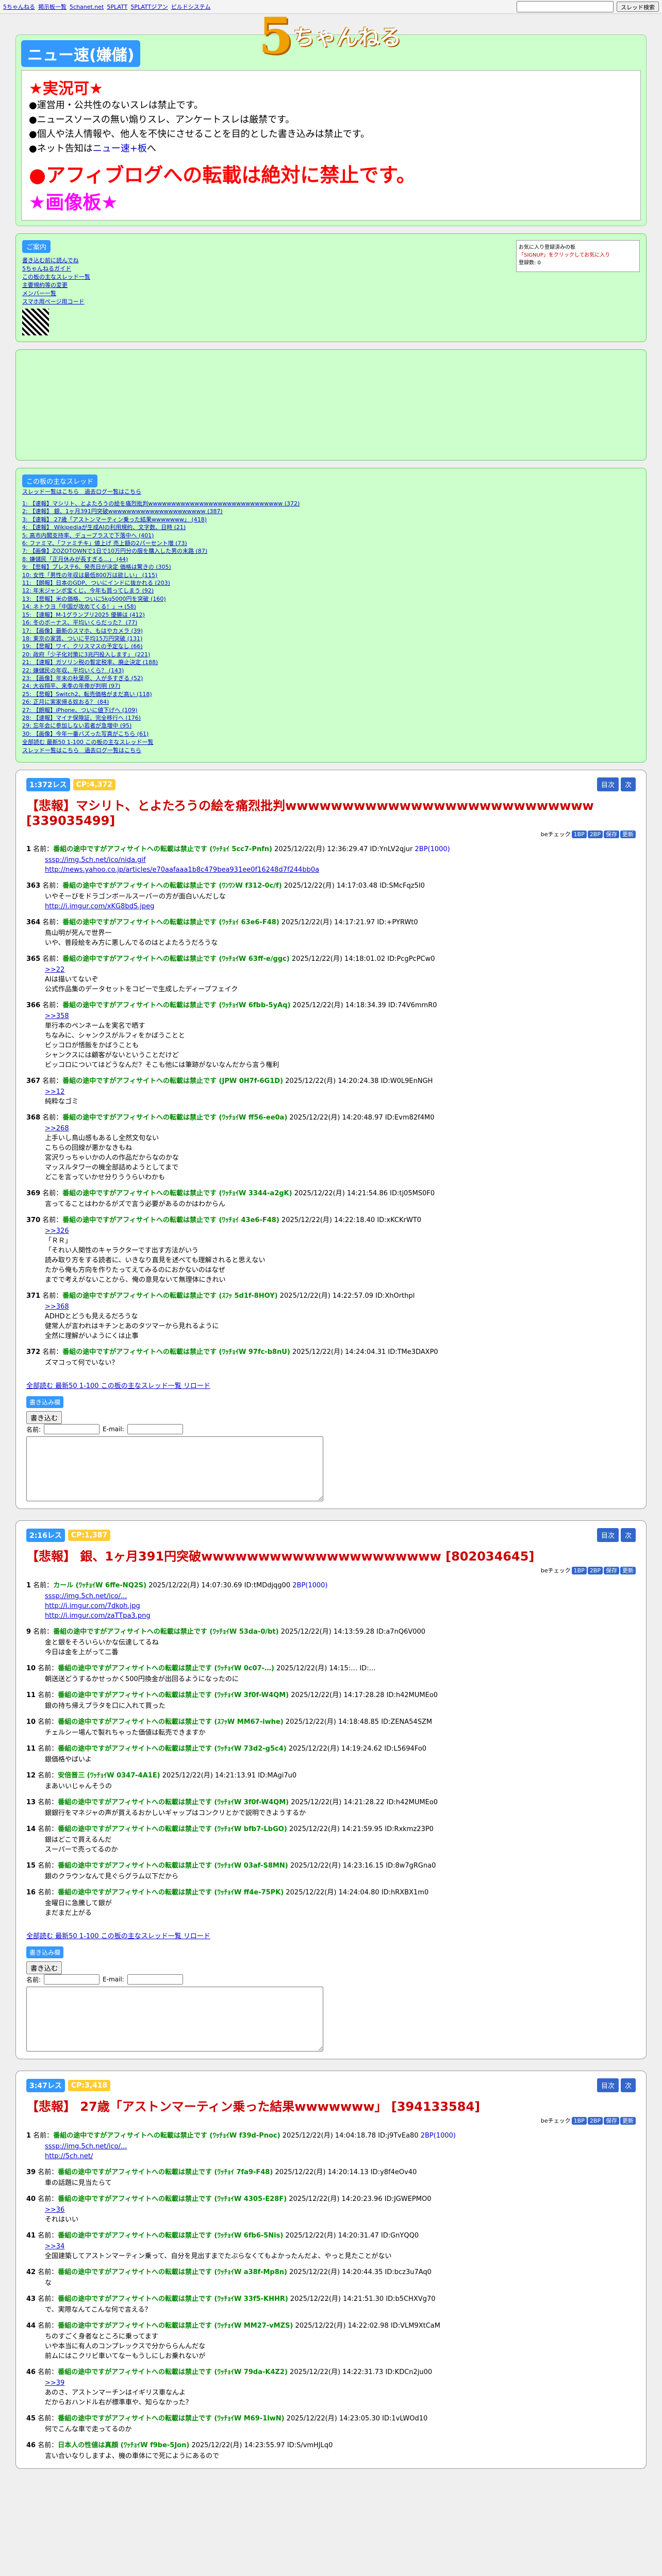  I want to click on mail-input, so click(155, 1429).